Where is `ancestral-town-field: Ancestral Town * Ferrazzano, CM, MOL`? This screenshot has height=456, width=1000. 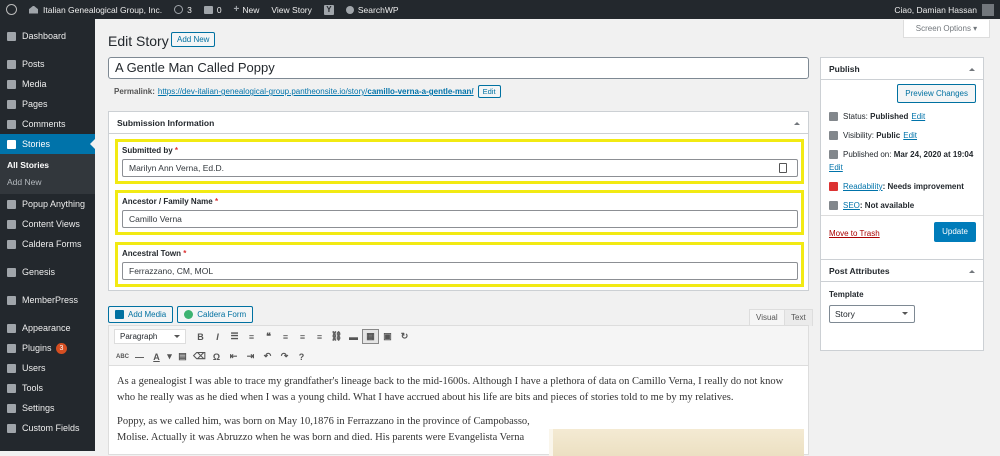
ancestral-town-field: Ancestral Town * Ferrazzano, CM, MOL is located at coordinates (459, 264).